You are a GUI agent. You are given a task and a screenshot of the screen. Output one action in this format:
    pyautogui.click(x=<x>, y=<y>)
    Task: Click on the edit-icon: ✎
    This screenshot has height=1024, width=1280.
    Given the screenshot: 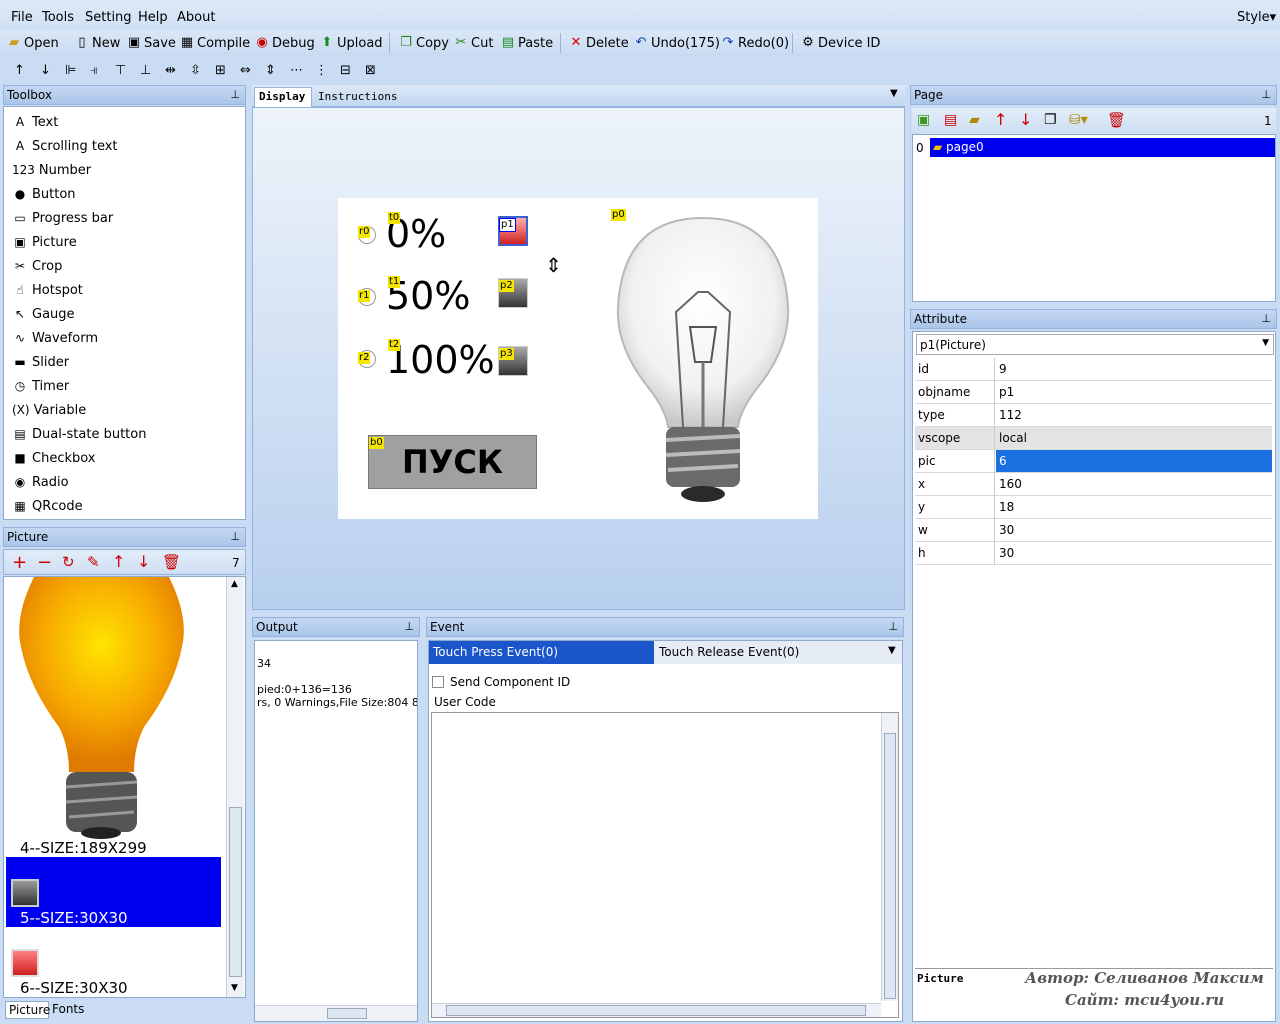 What is the action you would take?
    pyautogui.click(x=93, y=562)
    